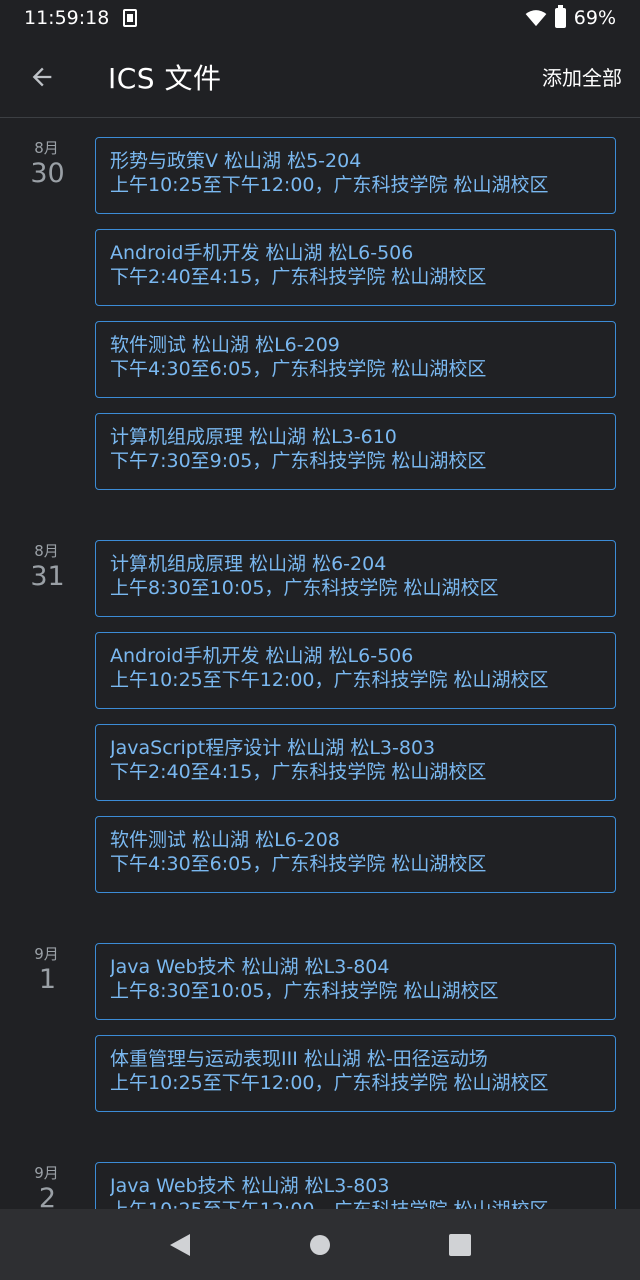 The height and width of the screenshot is (1280, 640). What do you see at coordinates (570, 17) in the screenshot?
I see `status-right: 69%` at bounding box center [570, 17].